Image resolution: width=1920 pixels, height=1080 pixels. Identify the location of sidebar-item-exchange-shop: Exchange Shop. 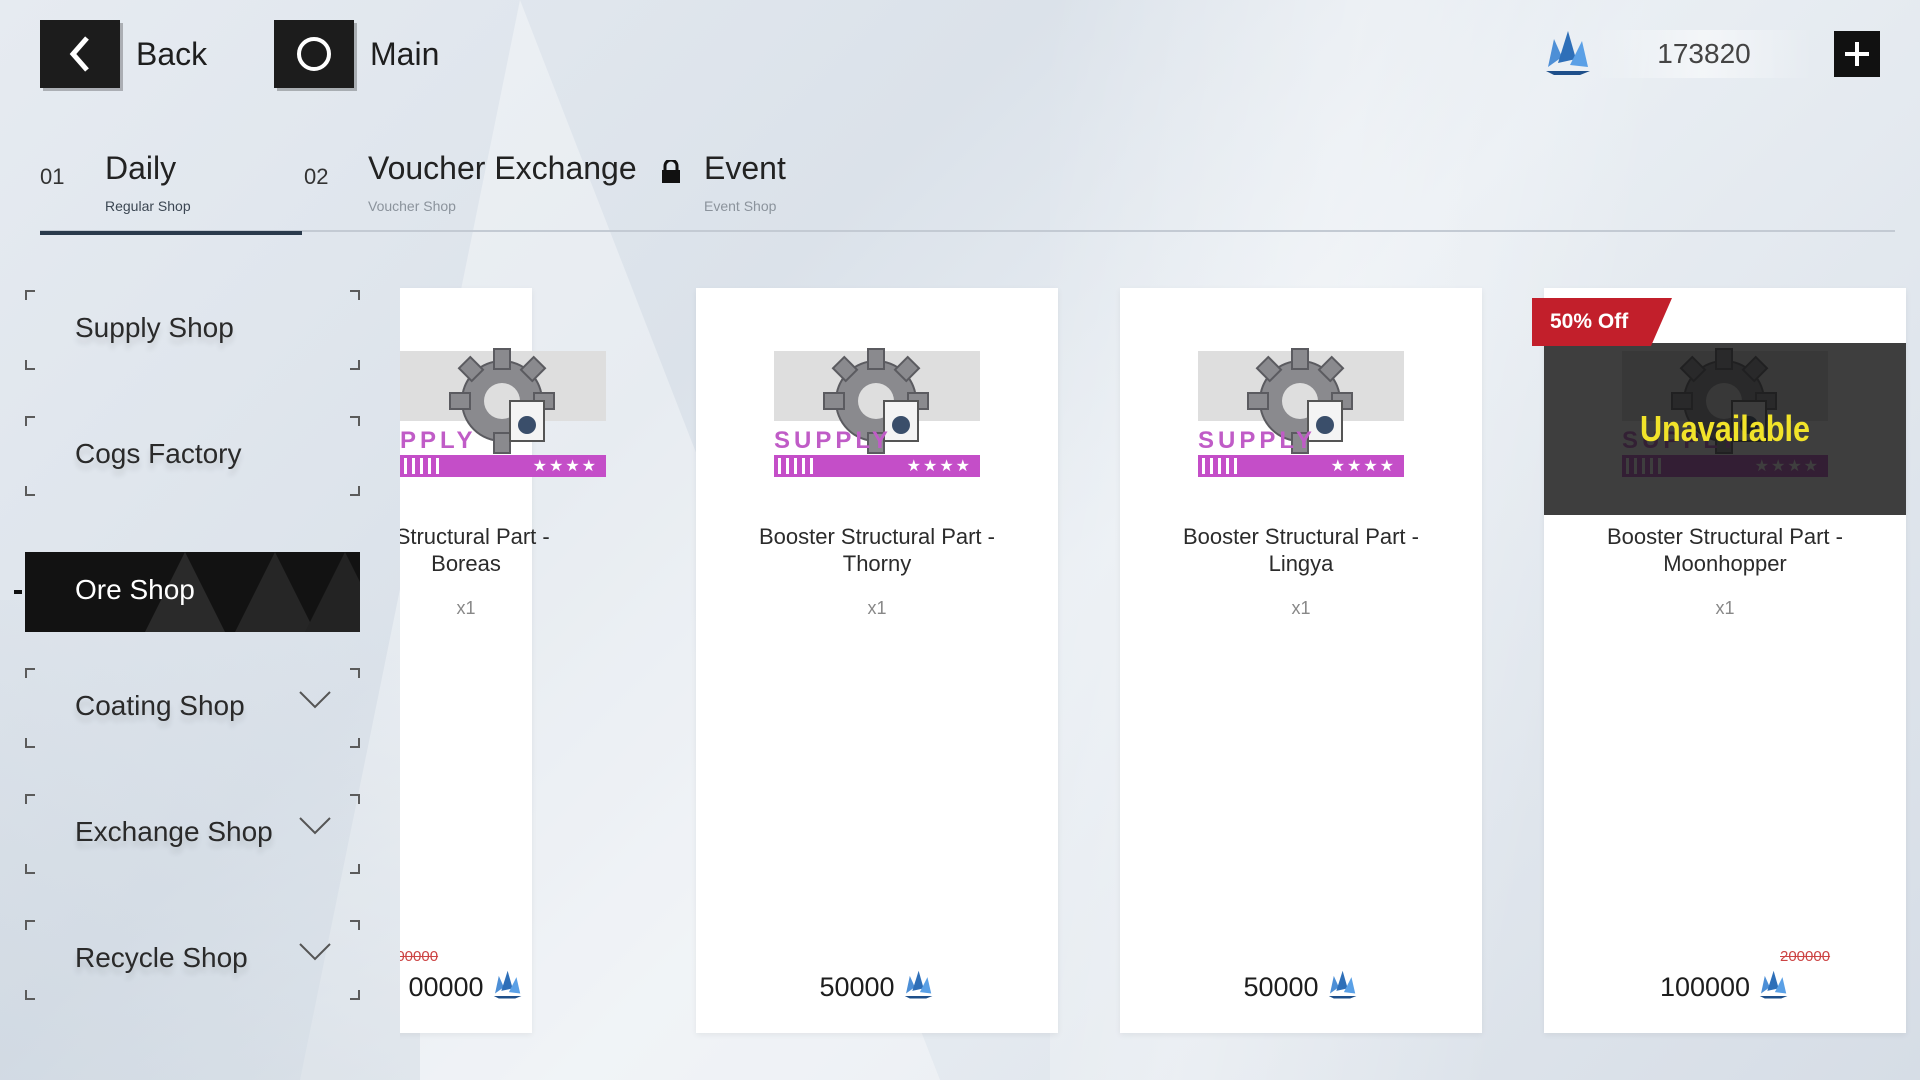
(192, 834).